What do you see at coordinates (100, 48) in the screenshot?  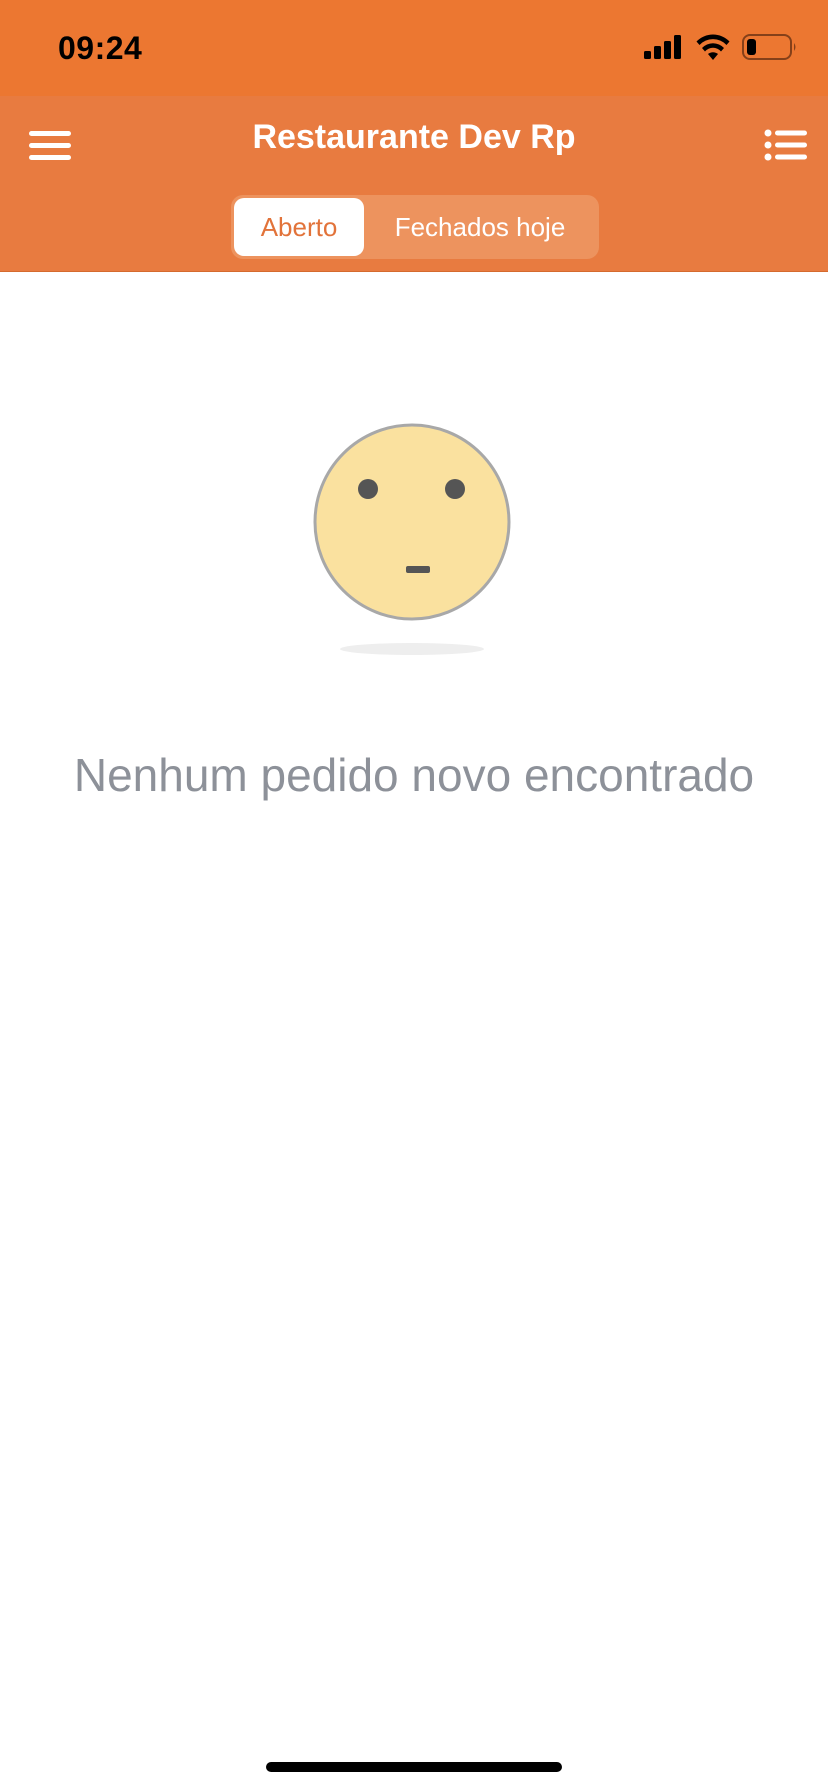 I see `status-time: 09:24` at bounding box center [100, 48].